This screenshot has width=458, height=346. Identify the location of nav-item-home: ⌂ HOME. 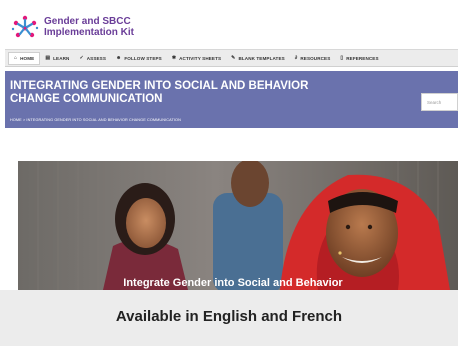
(24, 58).